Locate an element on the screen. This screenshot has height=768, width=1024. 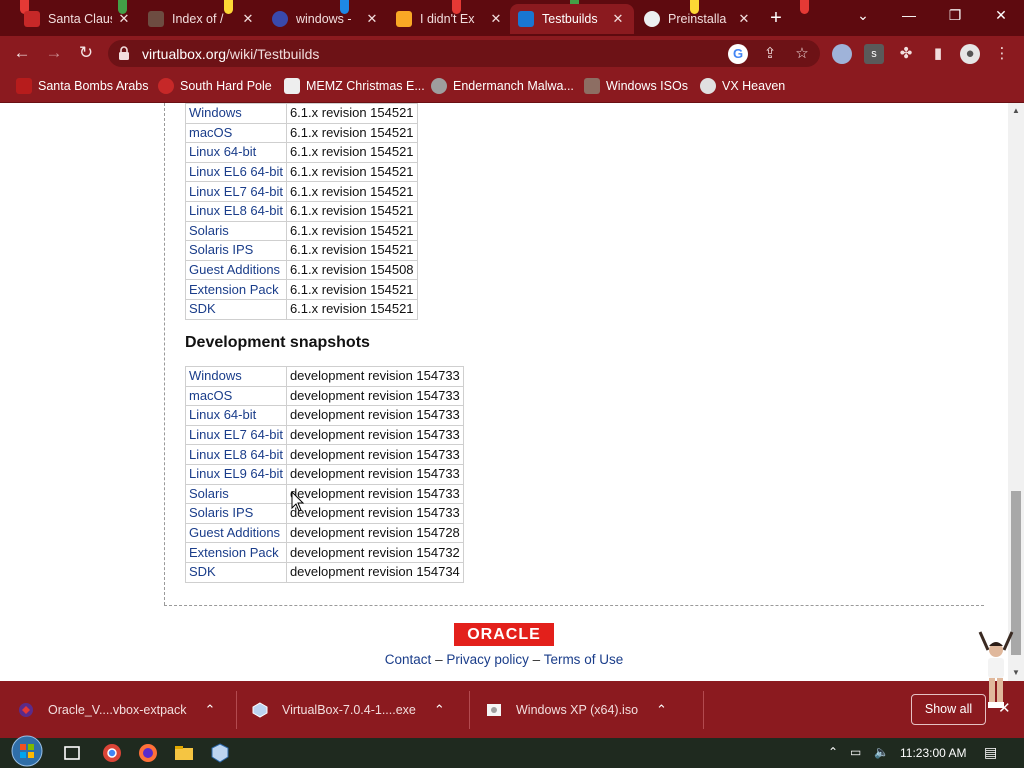
tab-preinstalled: Preinstalla ✕ is located at coordinates (698, 19).